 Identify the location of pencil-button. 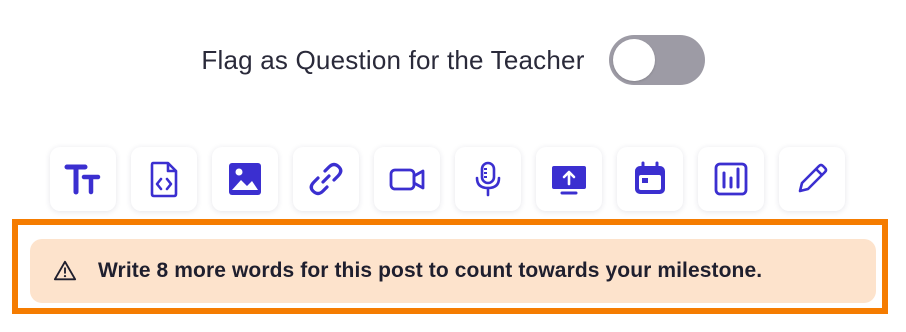
(812, 179).